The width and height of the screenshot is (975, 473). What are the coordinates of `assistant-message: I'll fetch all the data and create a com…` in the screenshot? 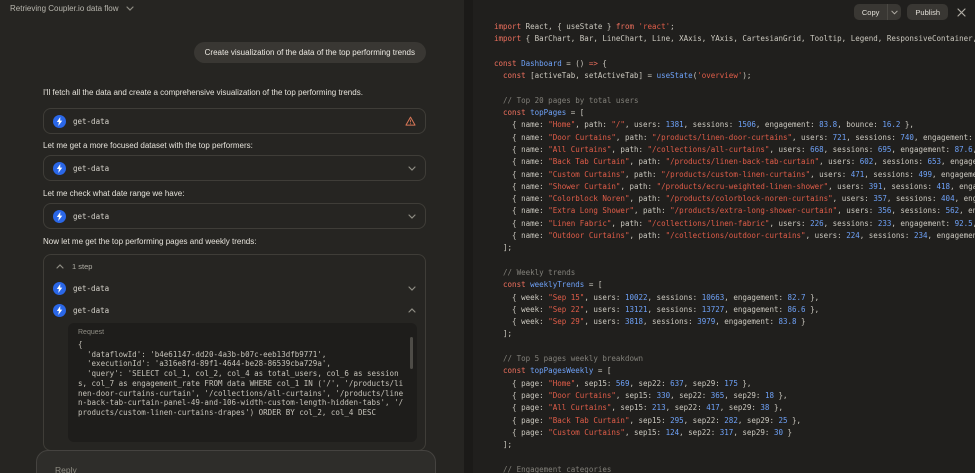 It's located at (203, 92).